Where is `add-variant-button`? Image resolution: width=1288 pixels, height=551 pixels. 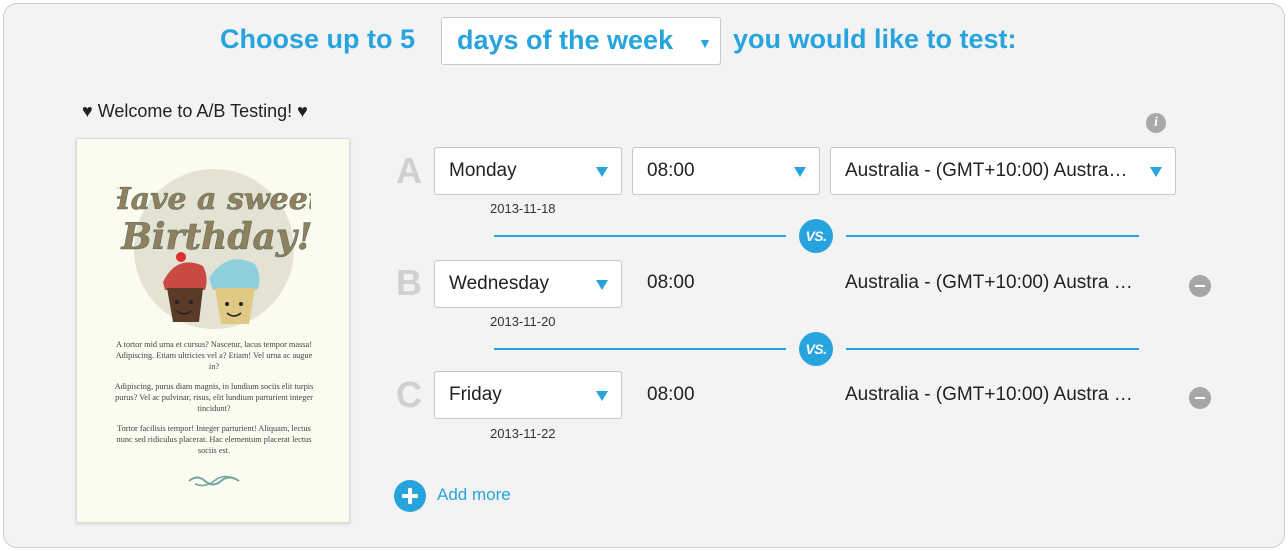 add-variant-button is located at coordinates (410, 496).